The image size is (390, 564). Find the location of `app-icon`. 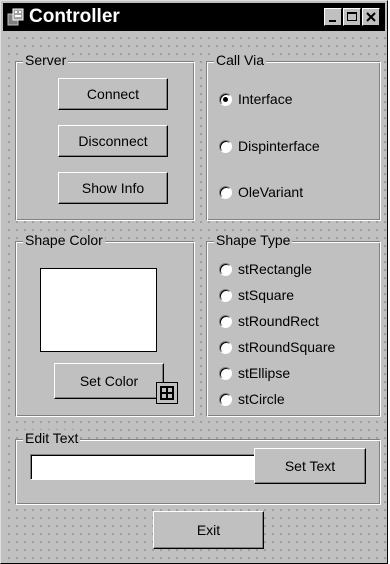

app-icon is located at coordinates (16, 17).